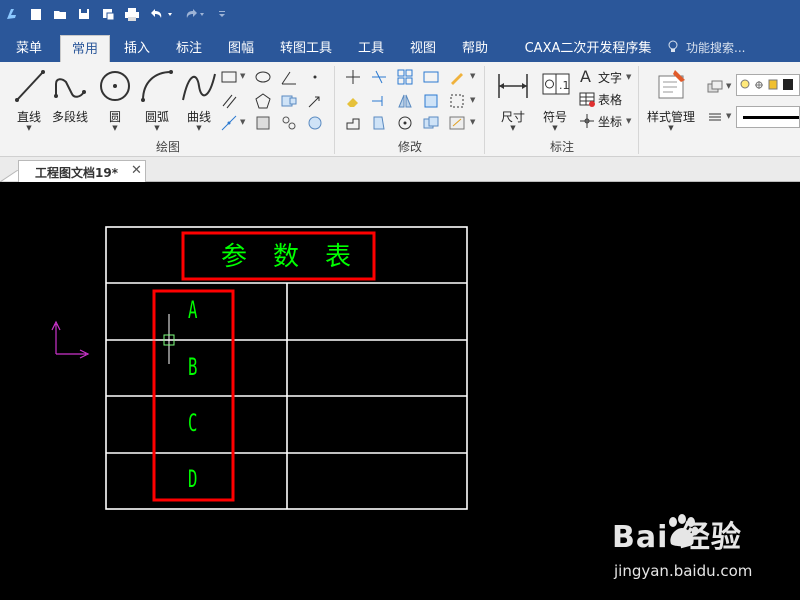 This screenshot has height=600, width=800. What do you see at coordinates (475, 48) in the screenshot?
I see `tab-help: 帮助` at bounding box center [475, 48].